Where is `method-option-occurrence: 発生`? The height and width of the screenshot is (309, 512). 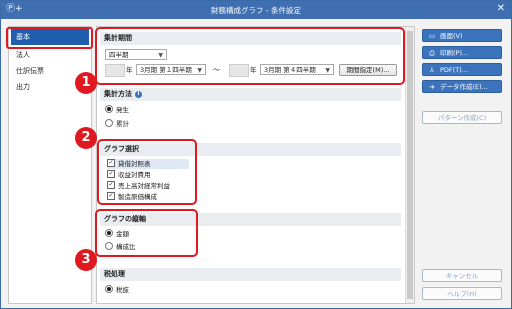 method-option-occurrence: 発生 is located at coordinates (117, 110).